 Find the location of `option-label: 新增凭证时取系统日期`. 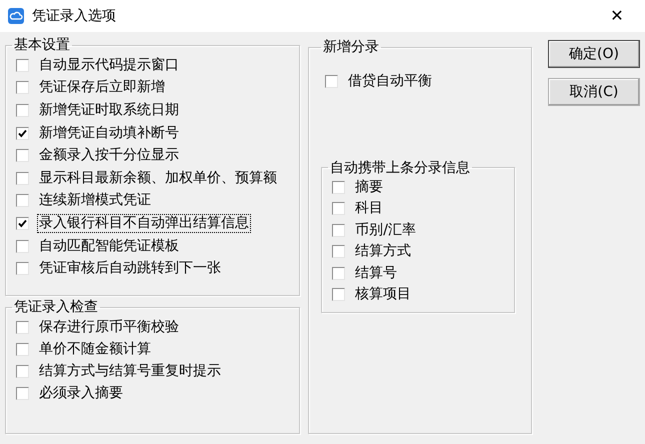

option-label: 新增凭证时取系统日期 is located at coordinates (109, 110).